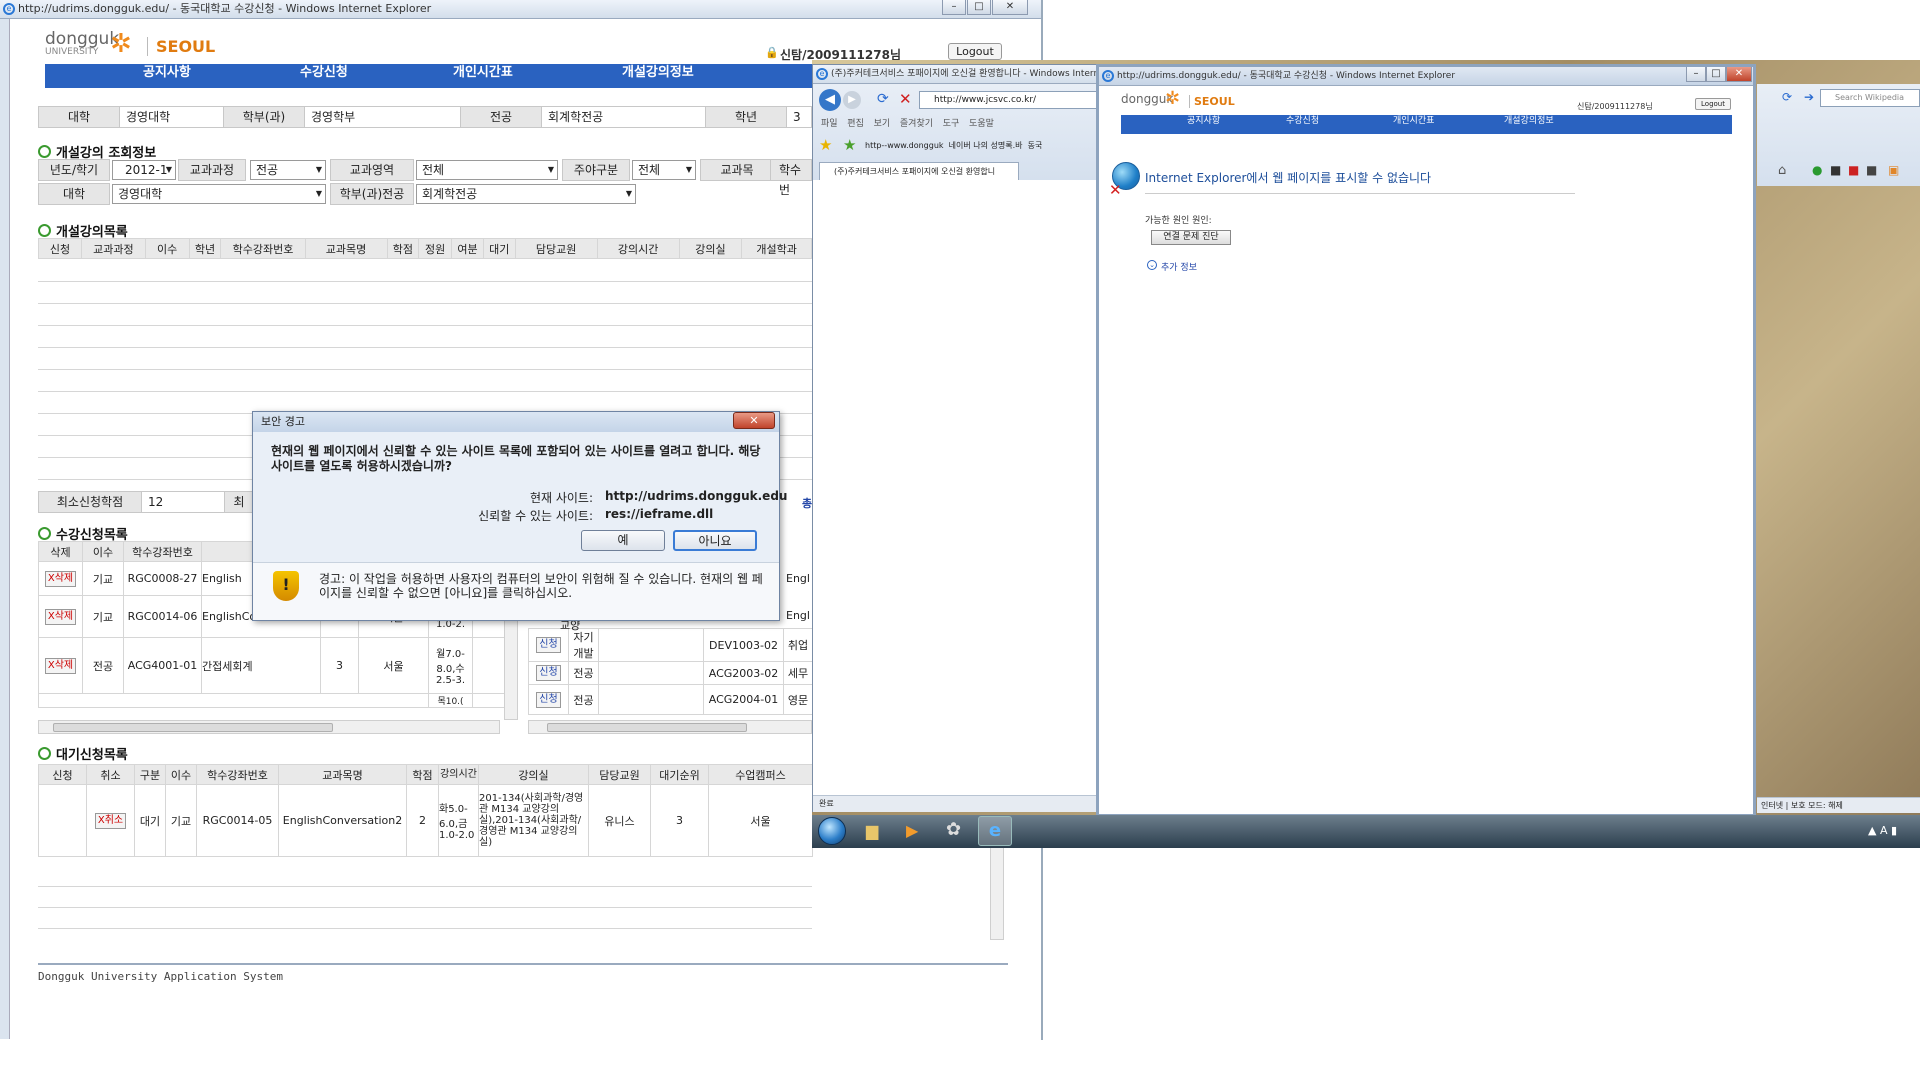  Describe the element at coordinates (872, 830) in the screenshot. I see `explorer-taskbar-icon: ▆` at that location.